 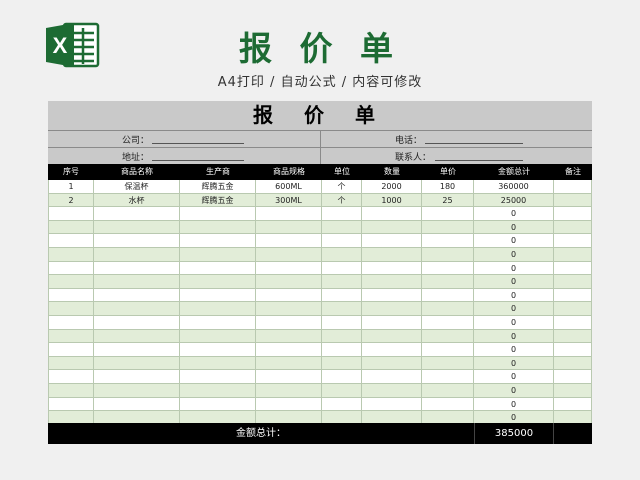 I want to click on col-index-cell: 1, so click(x=71, y=187).